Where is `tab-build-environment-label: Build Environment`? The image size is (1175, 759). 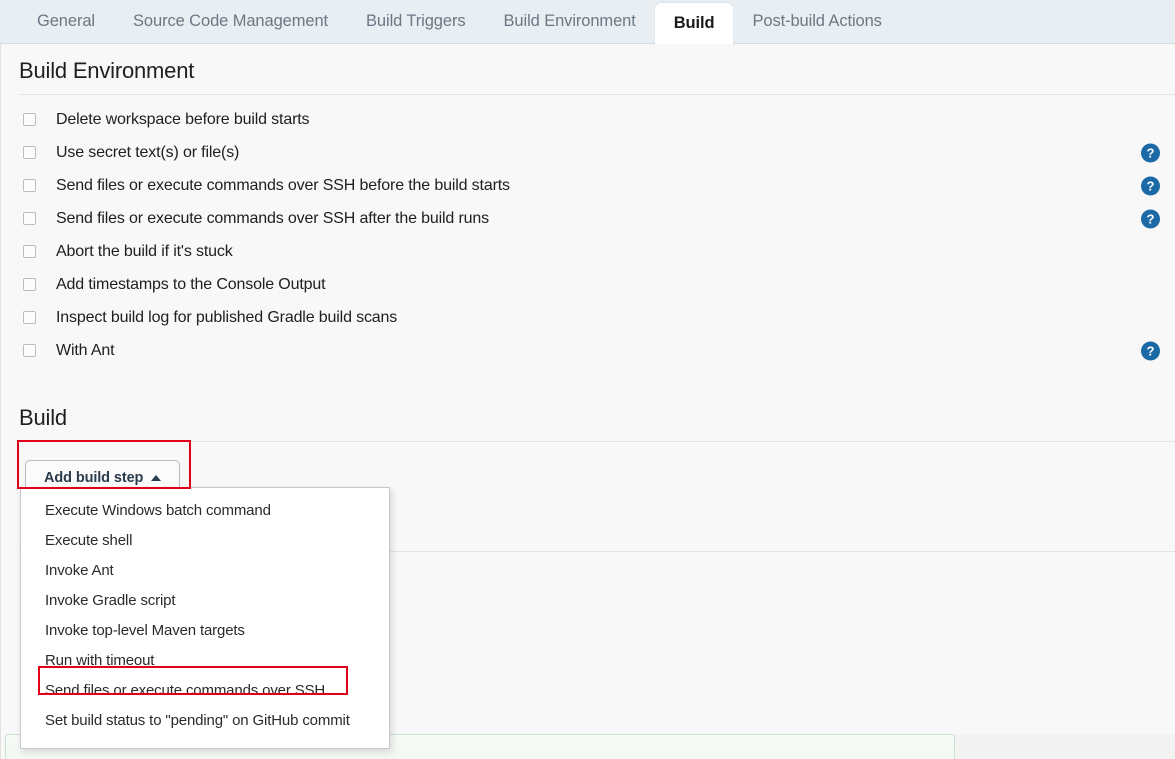
tab-build-environment-label: Build Environment is located at coordinates (569, 20).